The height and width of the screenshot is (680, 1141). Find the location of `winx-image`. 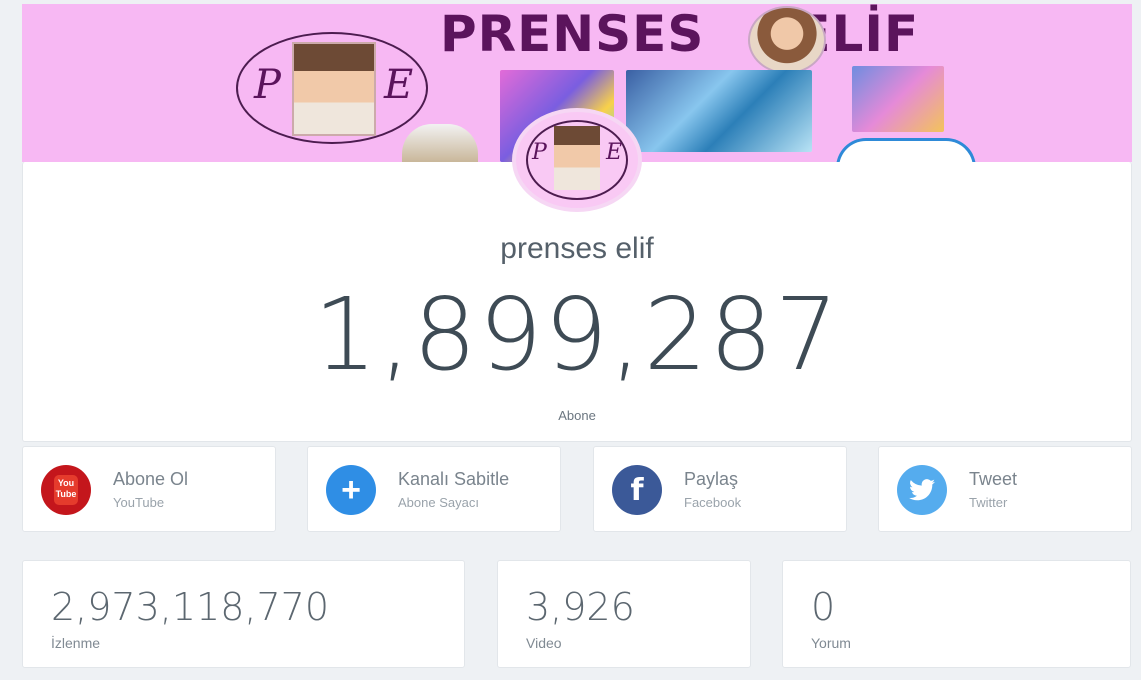

winx-image is located at coordinates (898, 99).